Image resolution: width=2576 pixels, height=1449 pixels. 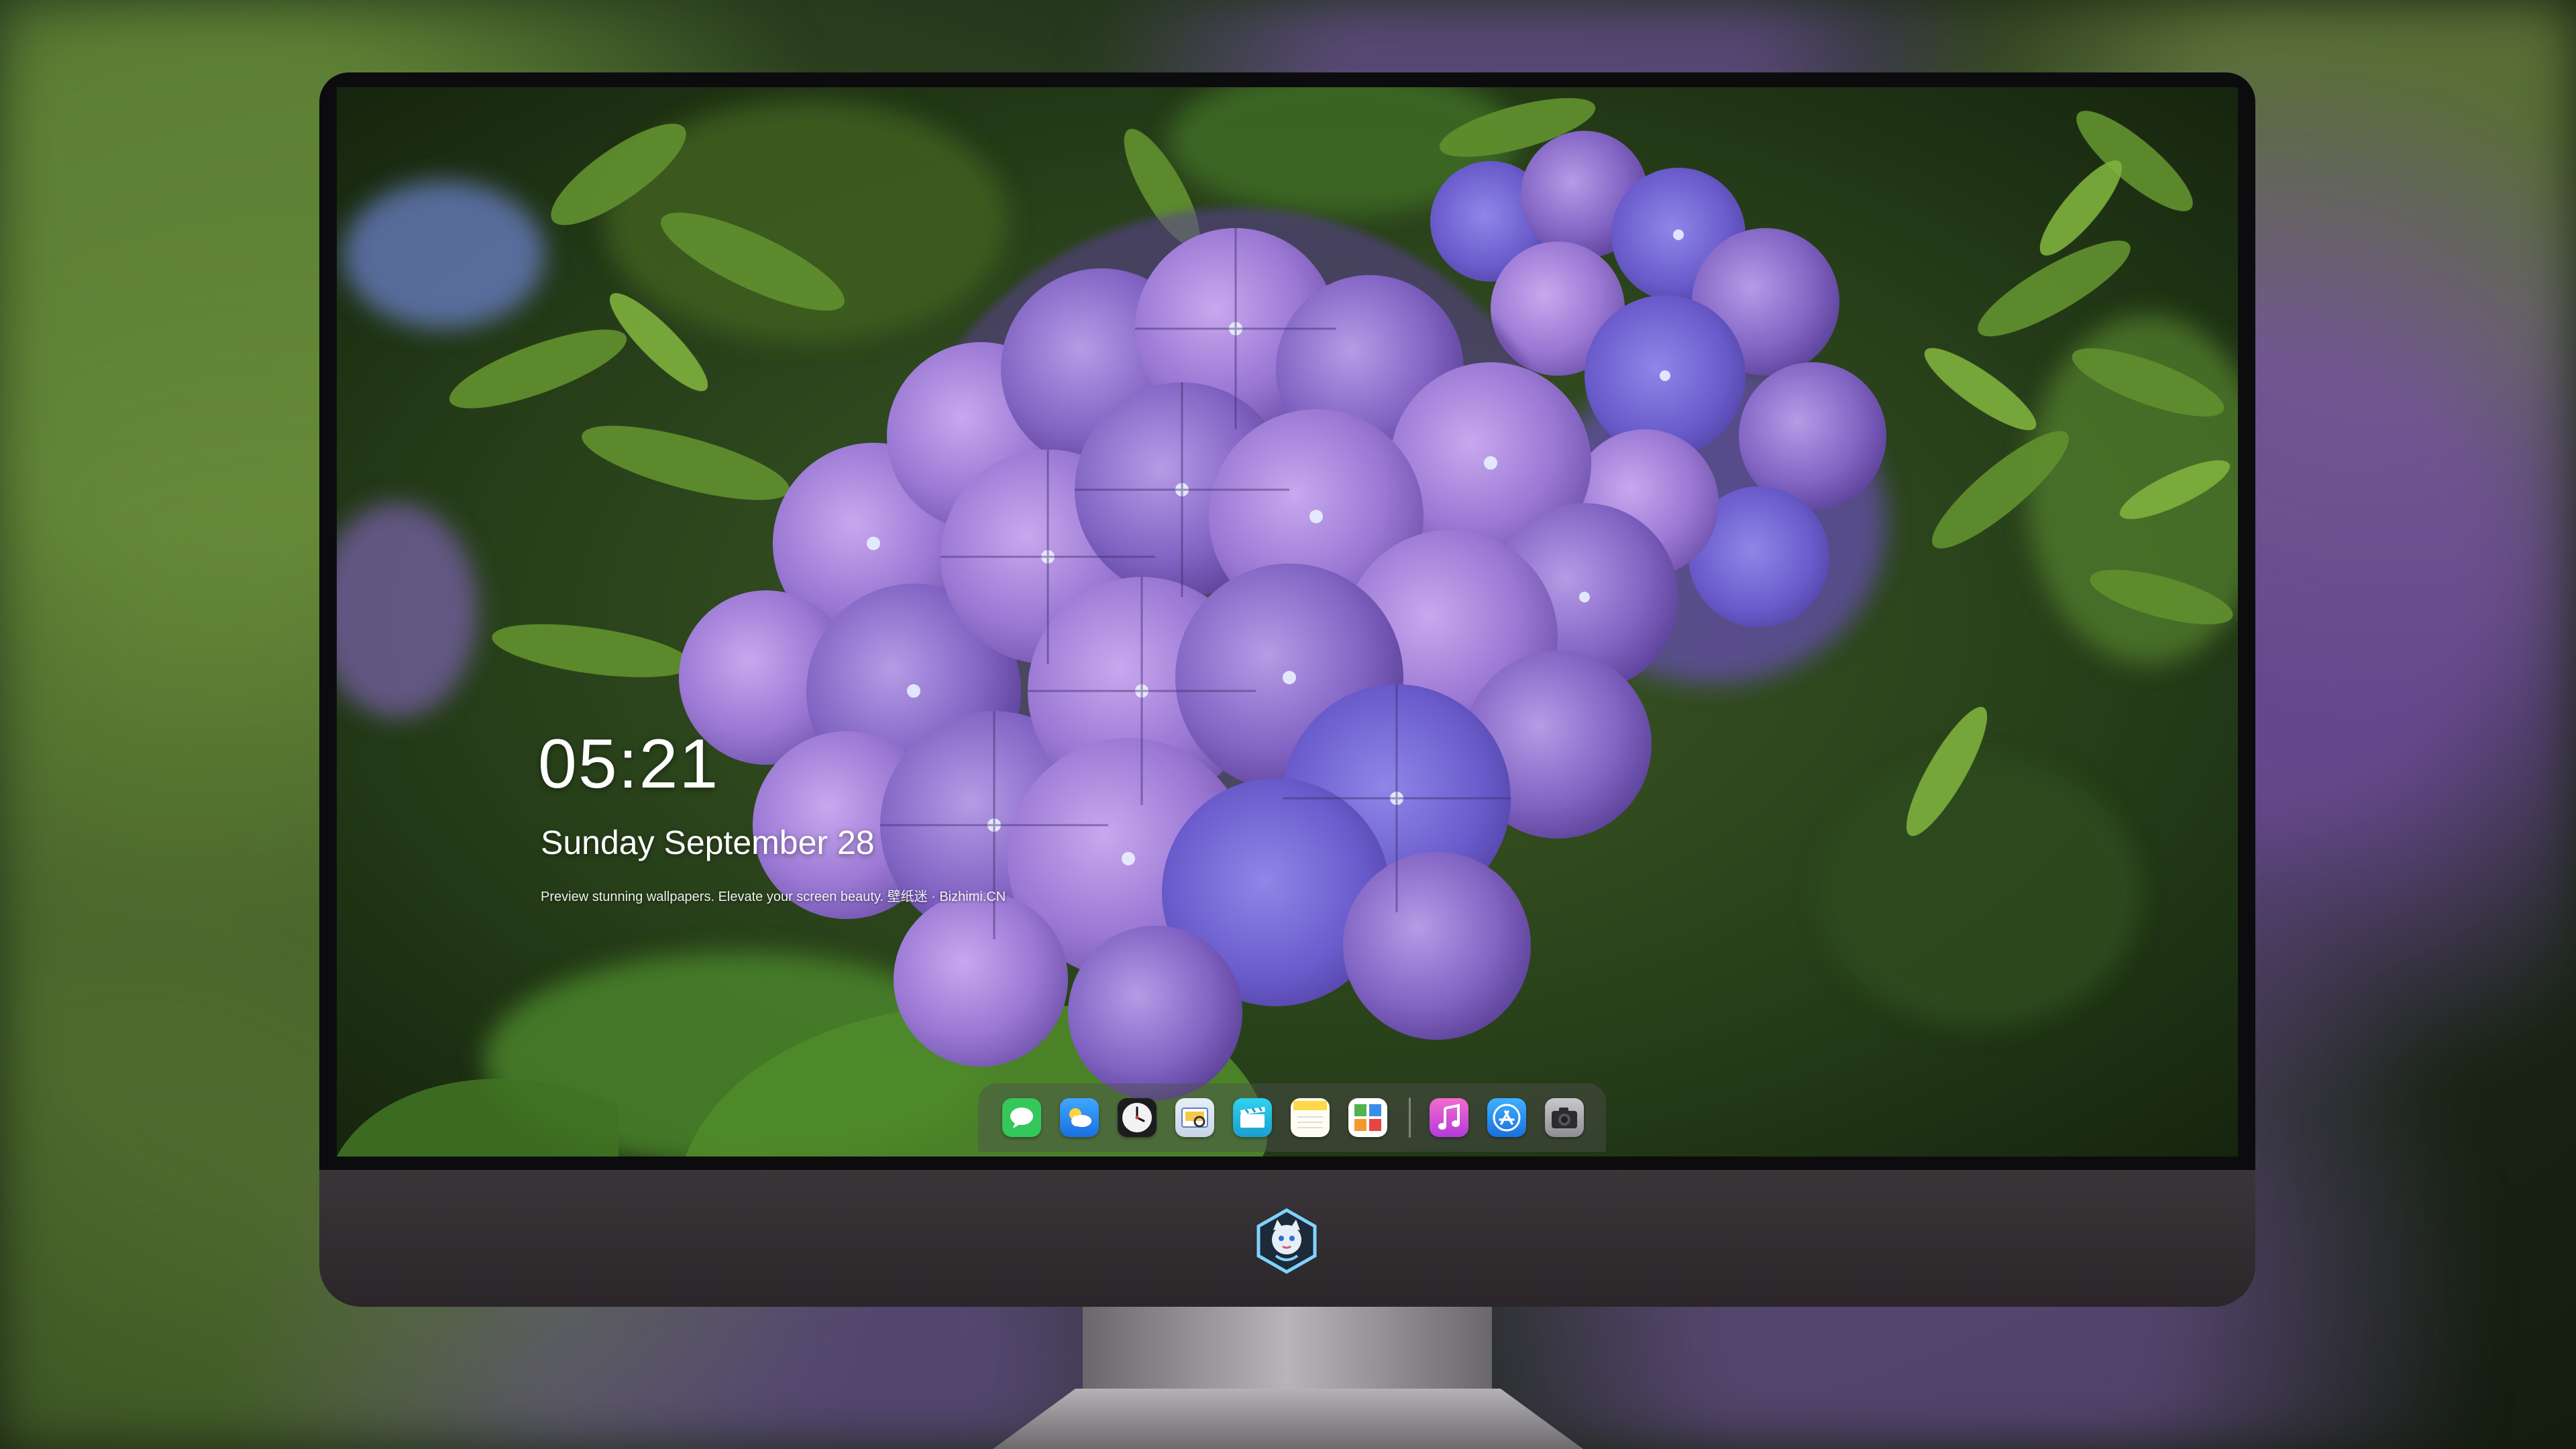 What do you see at coordinates (1564, 1117) in the screenshot?
I see `camera-icon` at bounding box center [1564, 1117].